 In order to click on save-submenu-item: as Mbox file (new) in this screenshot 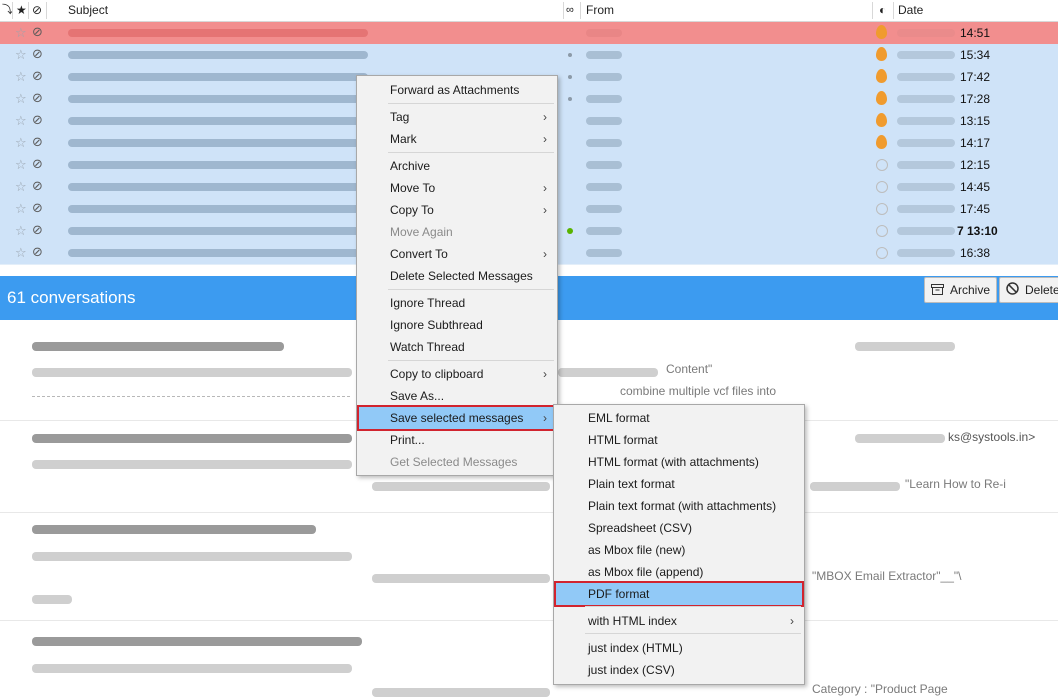, I will do `click(679, 550)`.